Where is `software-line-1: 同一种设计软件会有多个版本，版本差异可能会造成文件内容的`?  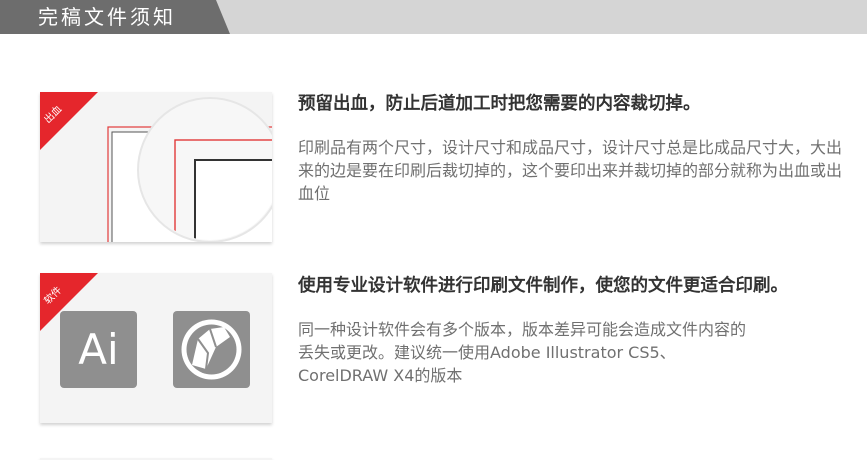
software-line-1: 同一种设计软件会有多个版本，版本差异可能会造成文件内容的 is located at coordinates (522, 329).